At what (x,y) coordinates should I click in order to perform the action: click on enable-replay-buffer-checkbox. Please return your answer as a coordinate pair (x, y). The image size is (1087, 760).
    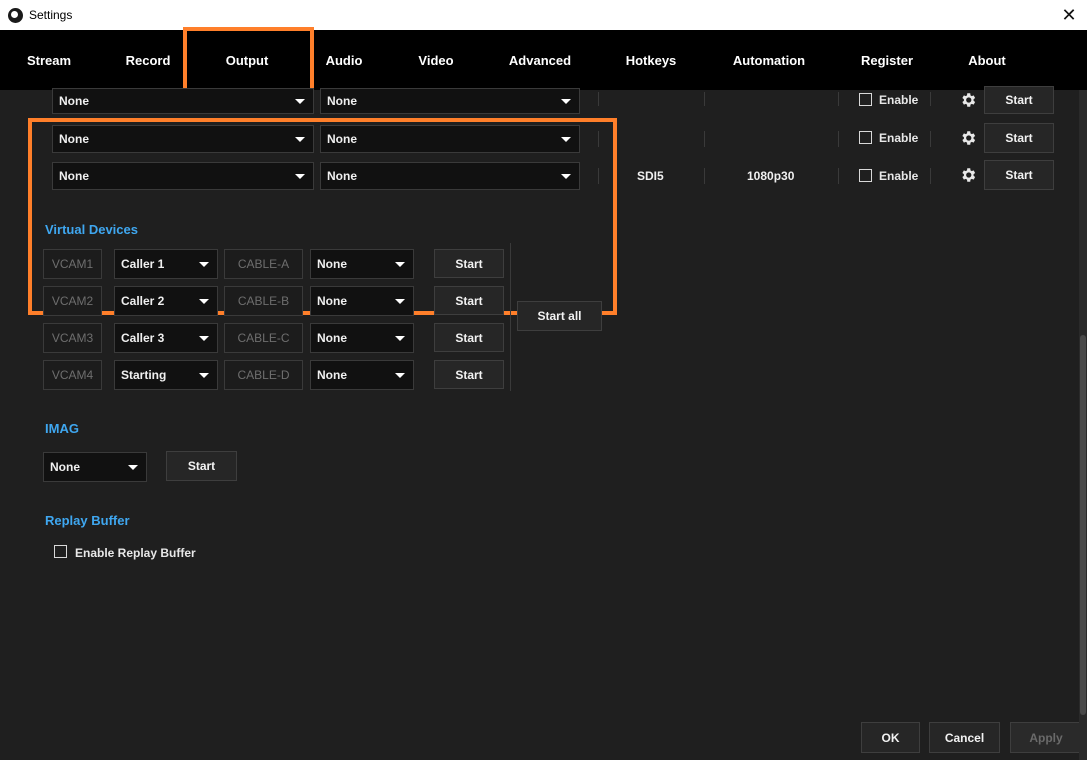
    Looking at the image, I should click on (60, 551).